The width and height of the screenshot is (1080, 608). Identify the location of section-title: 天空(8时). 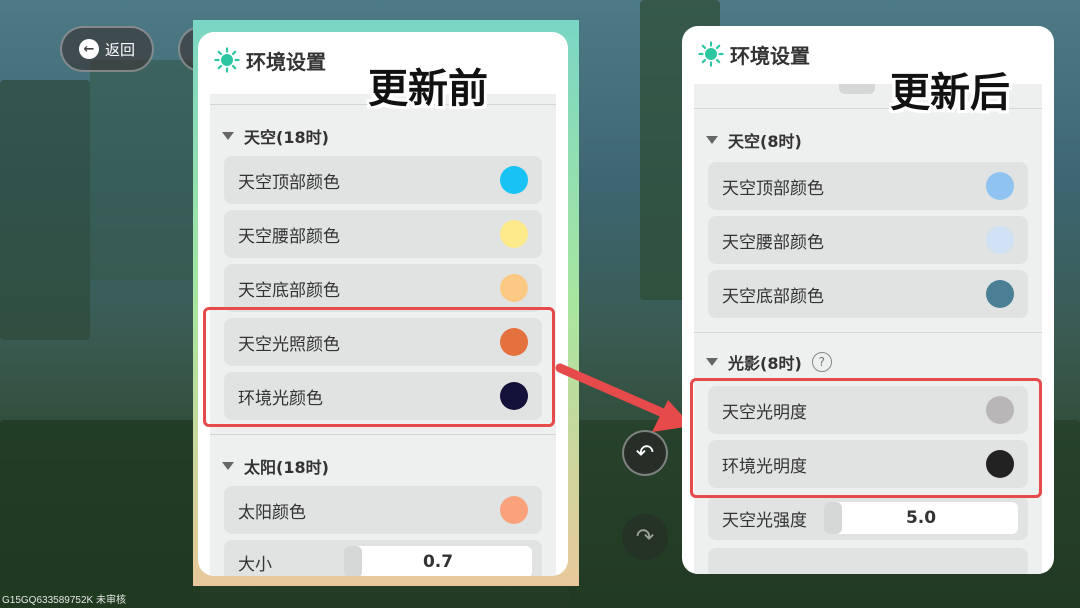
(765, 141).